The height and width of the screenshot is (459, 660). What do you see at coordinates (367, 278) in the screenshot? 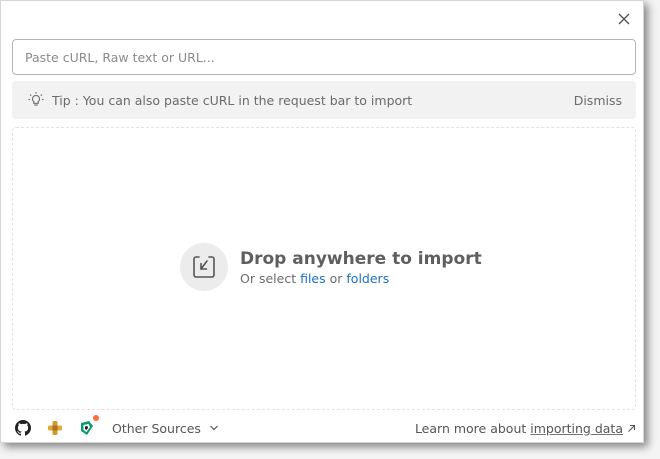
I see `select-folders-link: folders` at bounding box center [367, 278].